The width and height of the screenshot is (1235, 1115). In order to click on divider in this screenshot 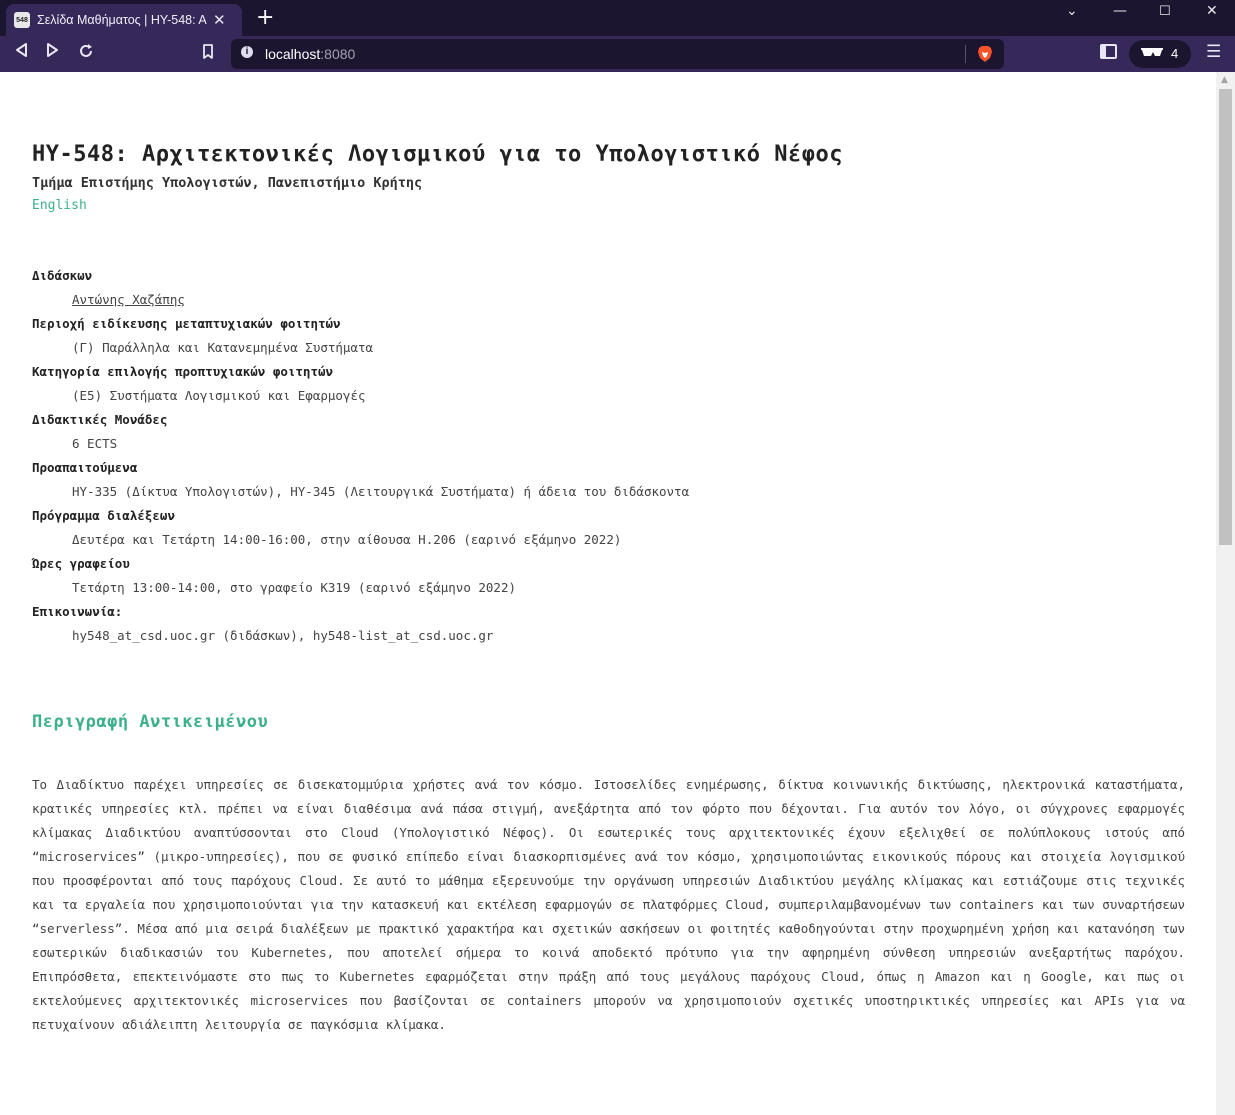, I will do `click(965, 54)`.